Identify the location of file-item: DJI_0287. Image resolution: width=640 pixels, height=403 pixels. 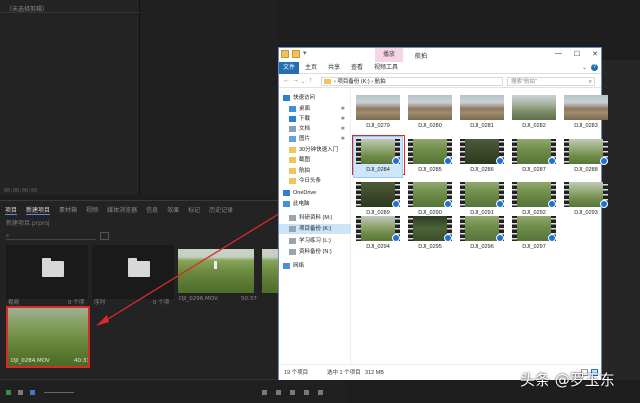
(534, 157).